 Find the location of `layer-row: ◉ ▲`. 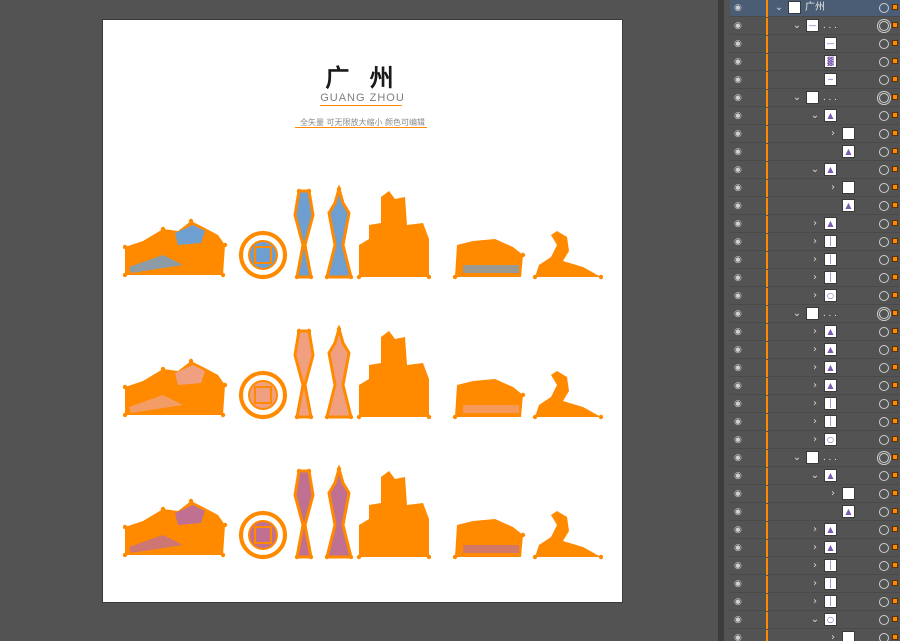

layer-row: ◉ ▲ is located at coordinates (815, 152).